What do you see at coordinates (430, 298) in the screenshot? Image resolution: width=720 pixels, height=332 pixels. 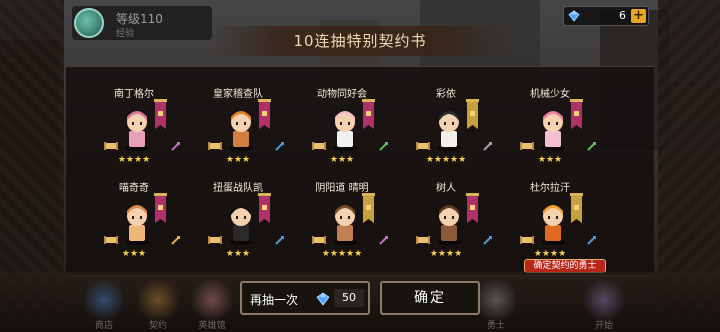 I see `confirm-button: 确定` at bounding box center [430, 298].